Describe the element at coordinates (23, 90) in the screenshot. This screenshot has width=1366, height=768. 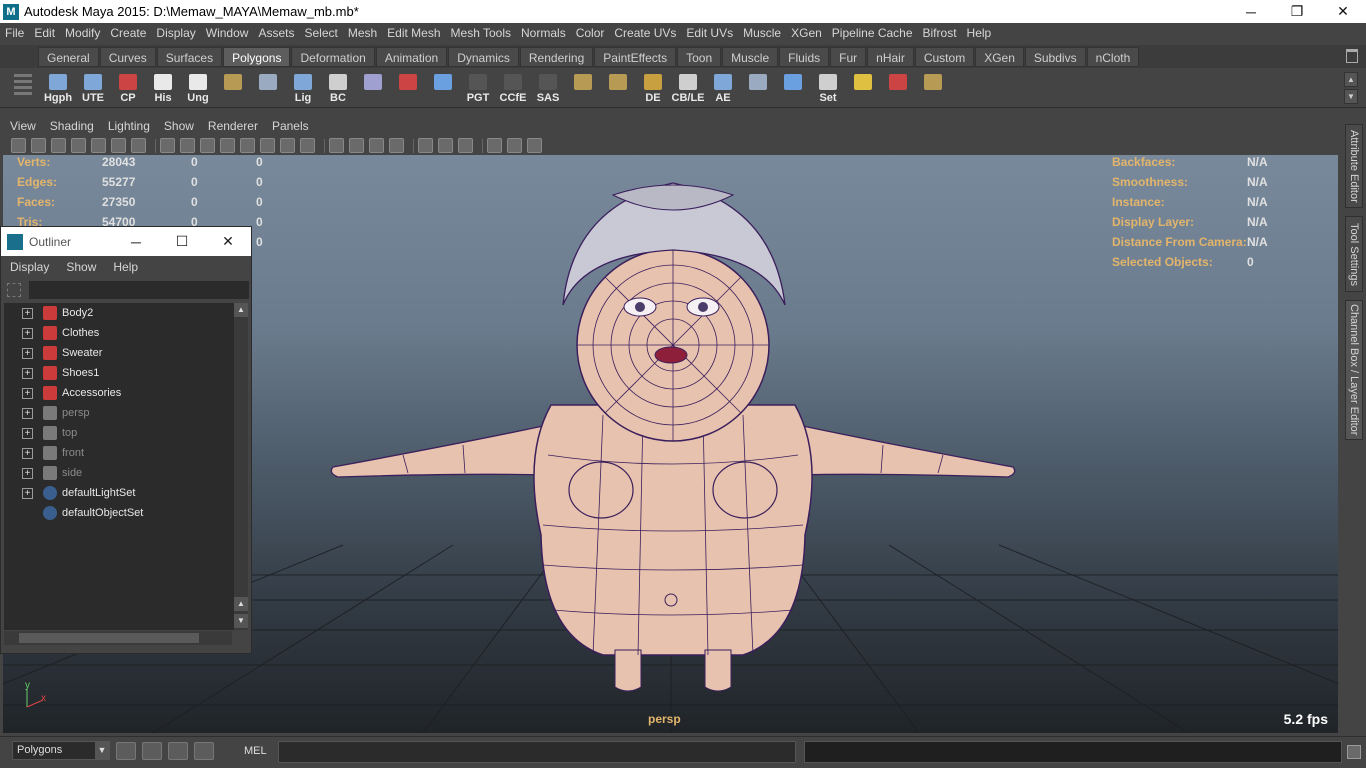
I see `shelf-grip` at that location.